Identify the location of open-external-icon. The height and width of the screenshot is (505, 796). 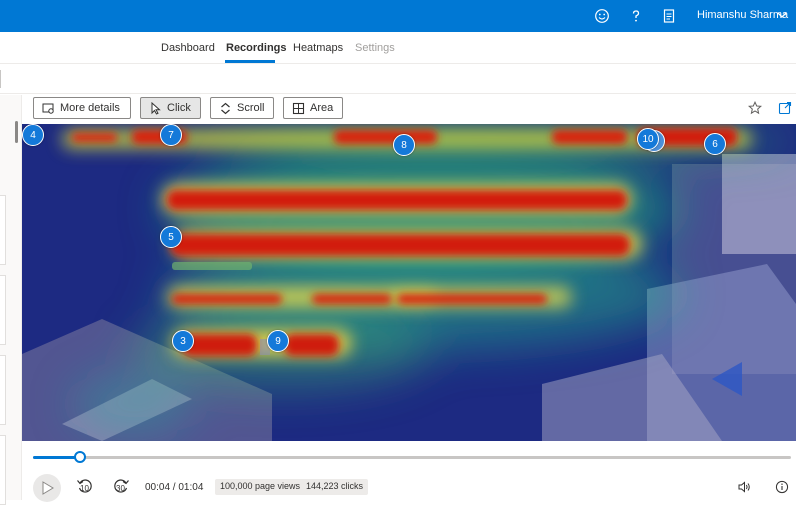
(785, 108).